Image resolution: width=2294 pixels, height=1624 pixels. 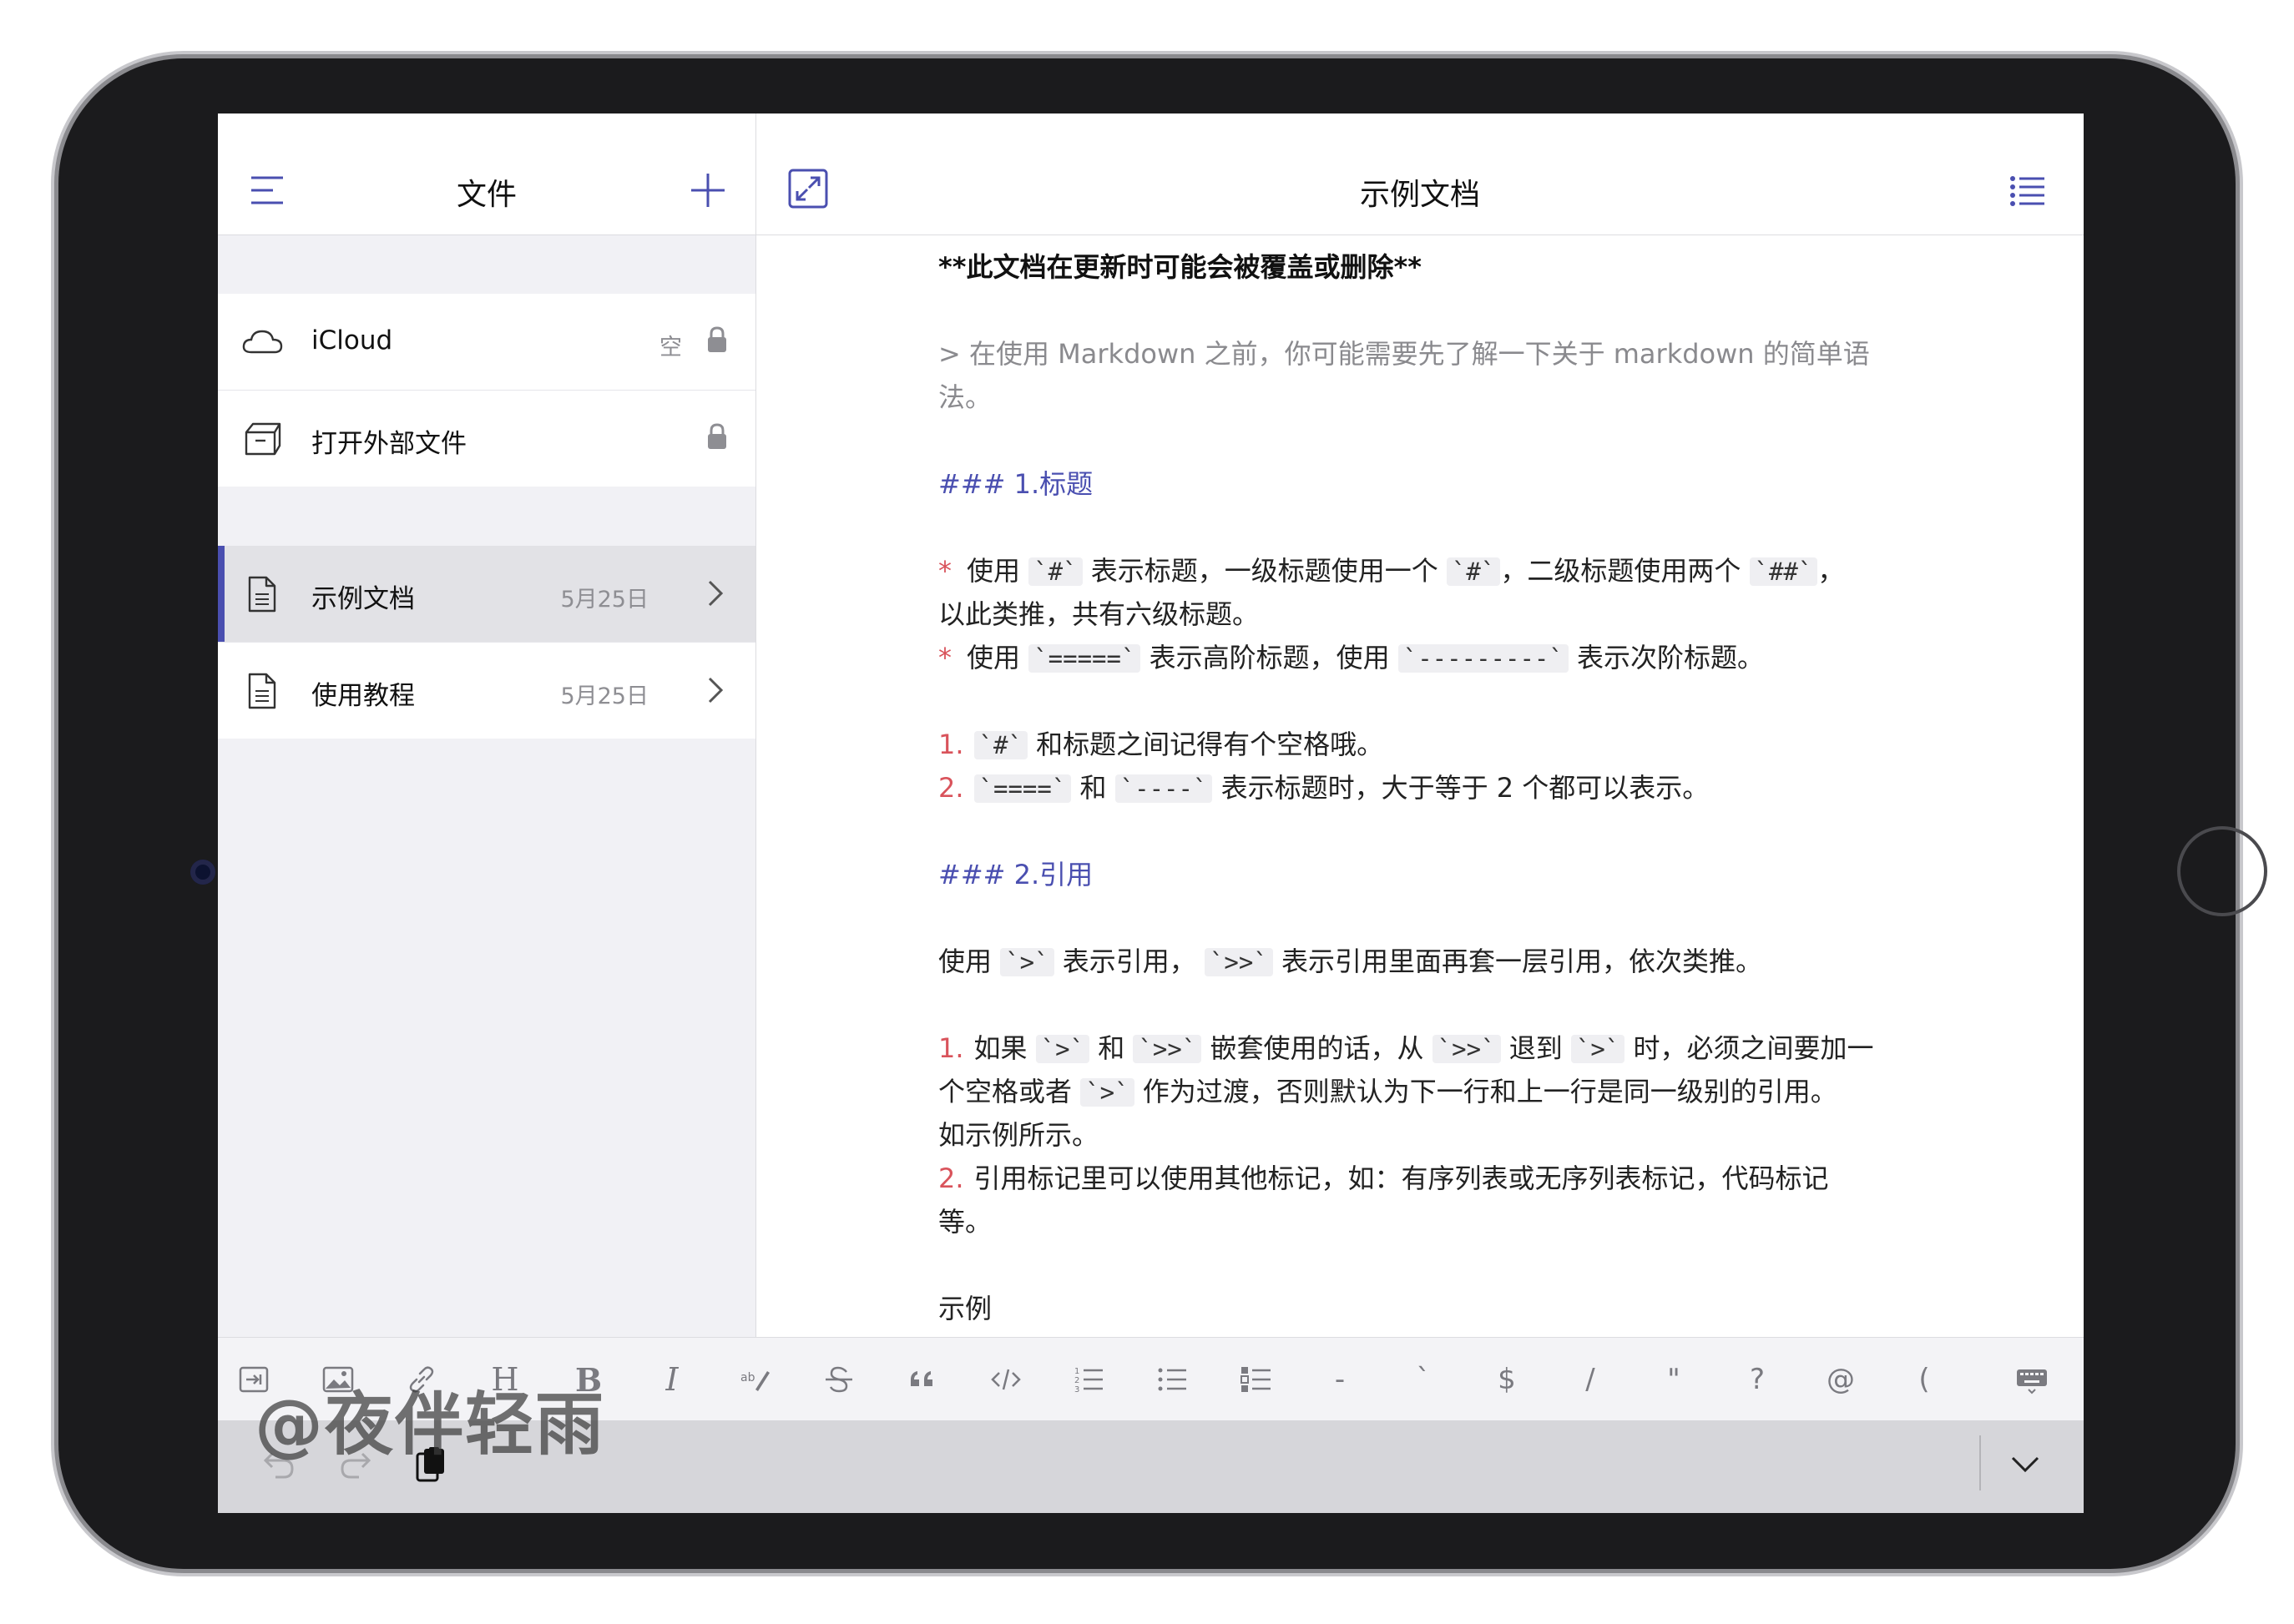 I want to click on locations-list: iCloud 空 打开外部文件, so click(x=487, y=390).